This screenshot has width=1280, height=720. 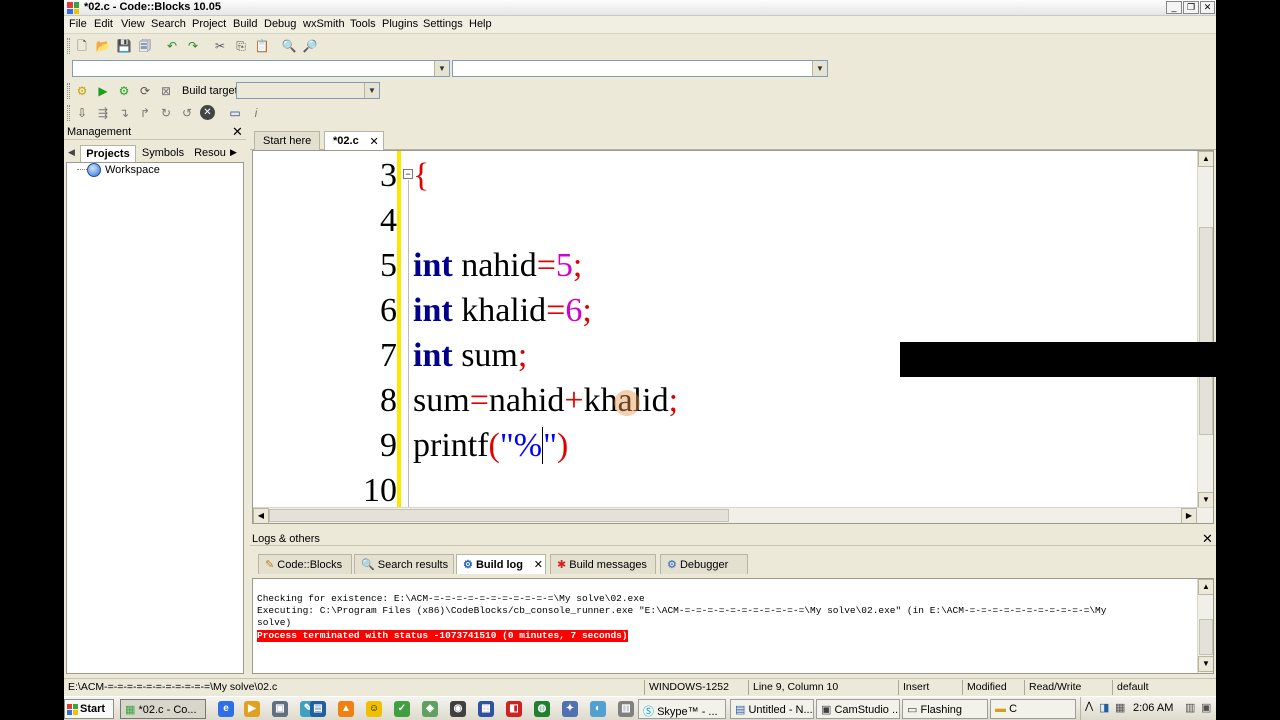 What do you see at coordinates (501, 564) in the screenshot?
I see `tab-build-log: ⚙ Build log ✕` at bounding box center [501, 564].